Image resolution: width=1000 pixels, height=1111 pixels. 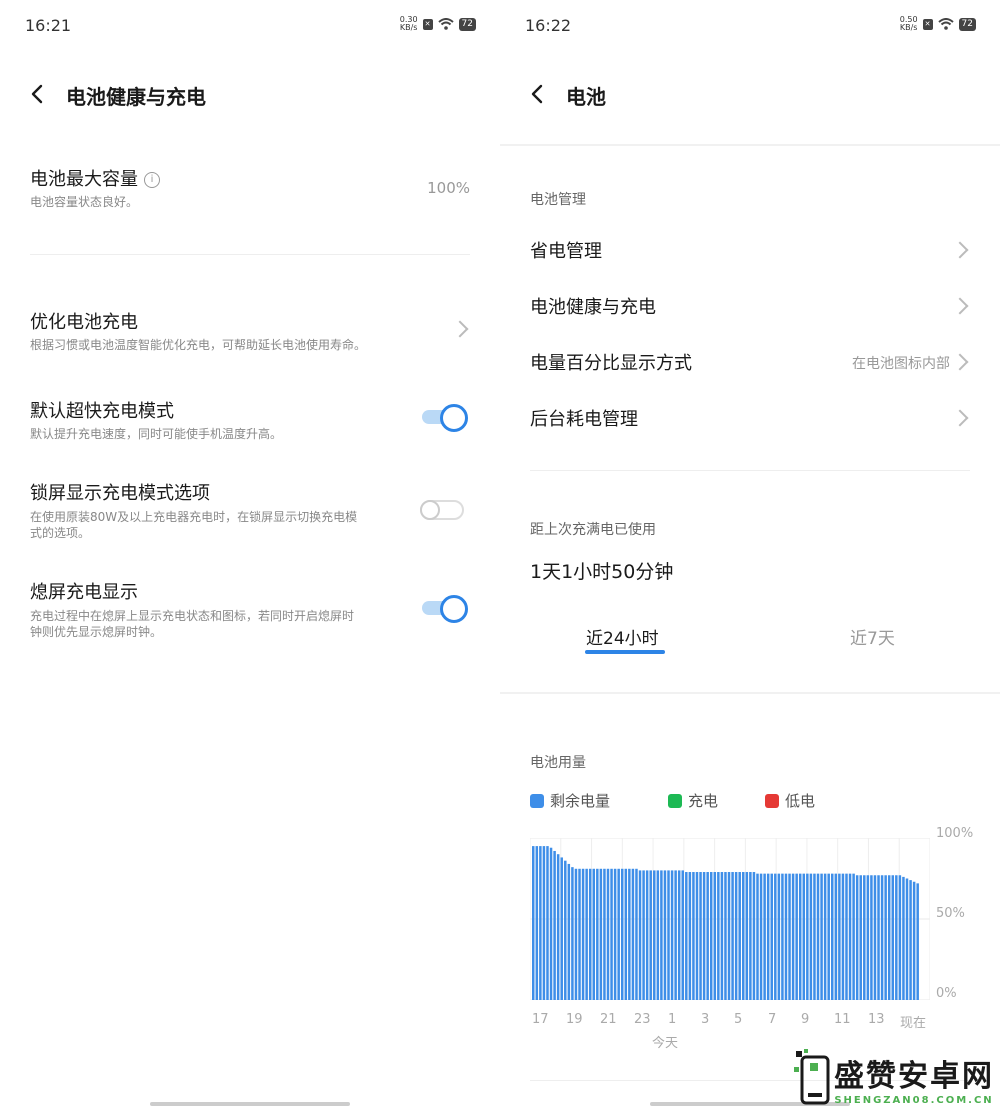 I want to click on watermark-url: SHENGZAN08.COM.CN, so click(x=914, y=1100).